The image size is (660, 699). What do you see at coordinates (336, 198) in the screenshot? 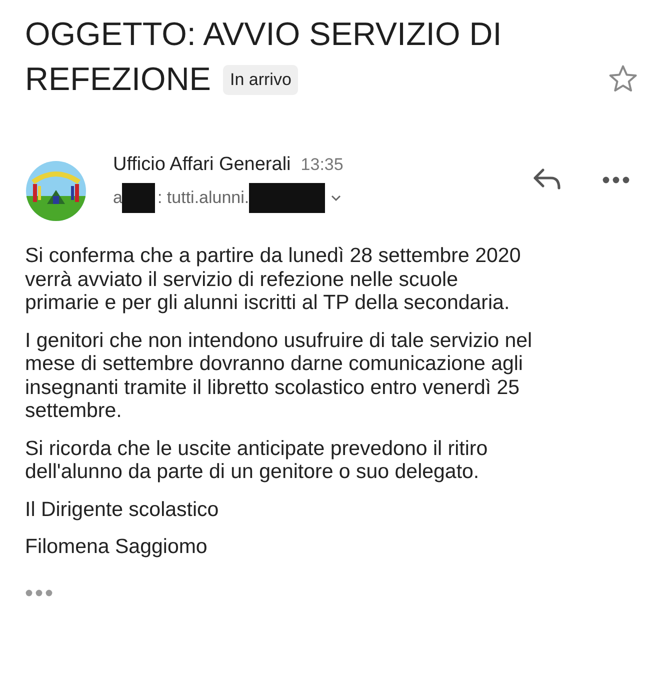
I see `chevron-down-icon` at bounding box center [336, 198].